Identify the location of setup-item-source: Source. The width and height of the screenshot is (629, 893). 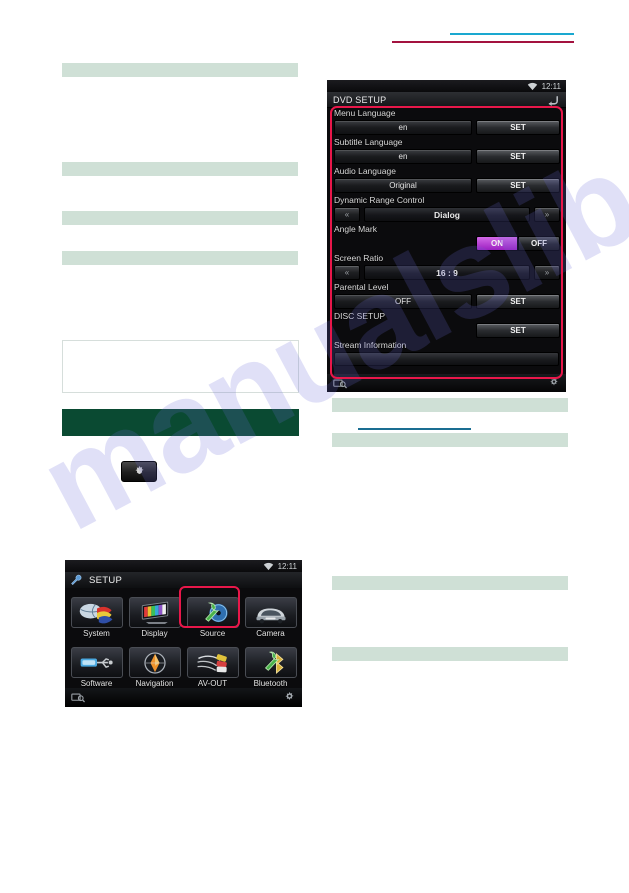
(212, 613).